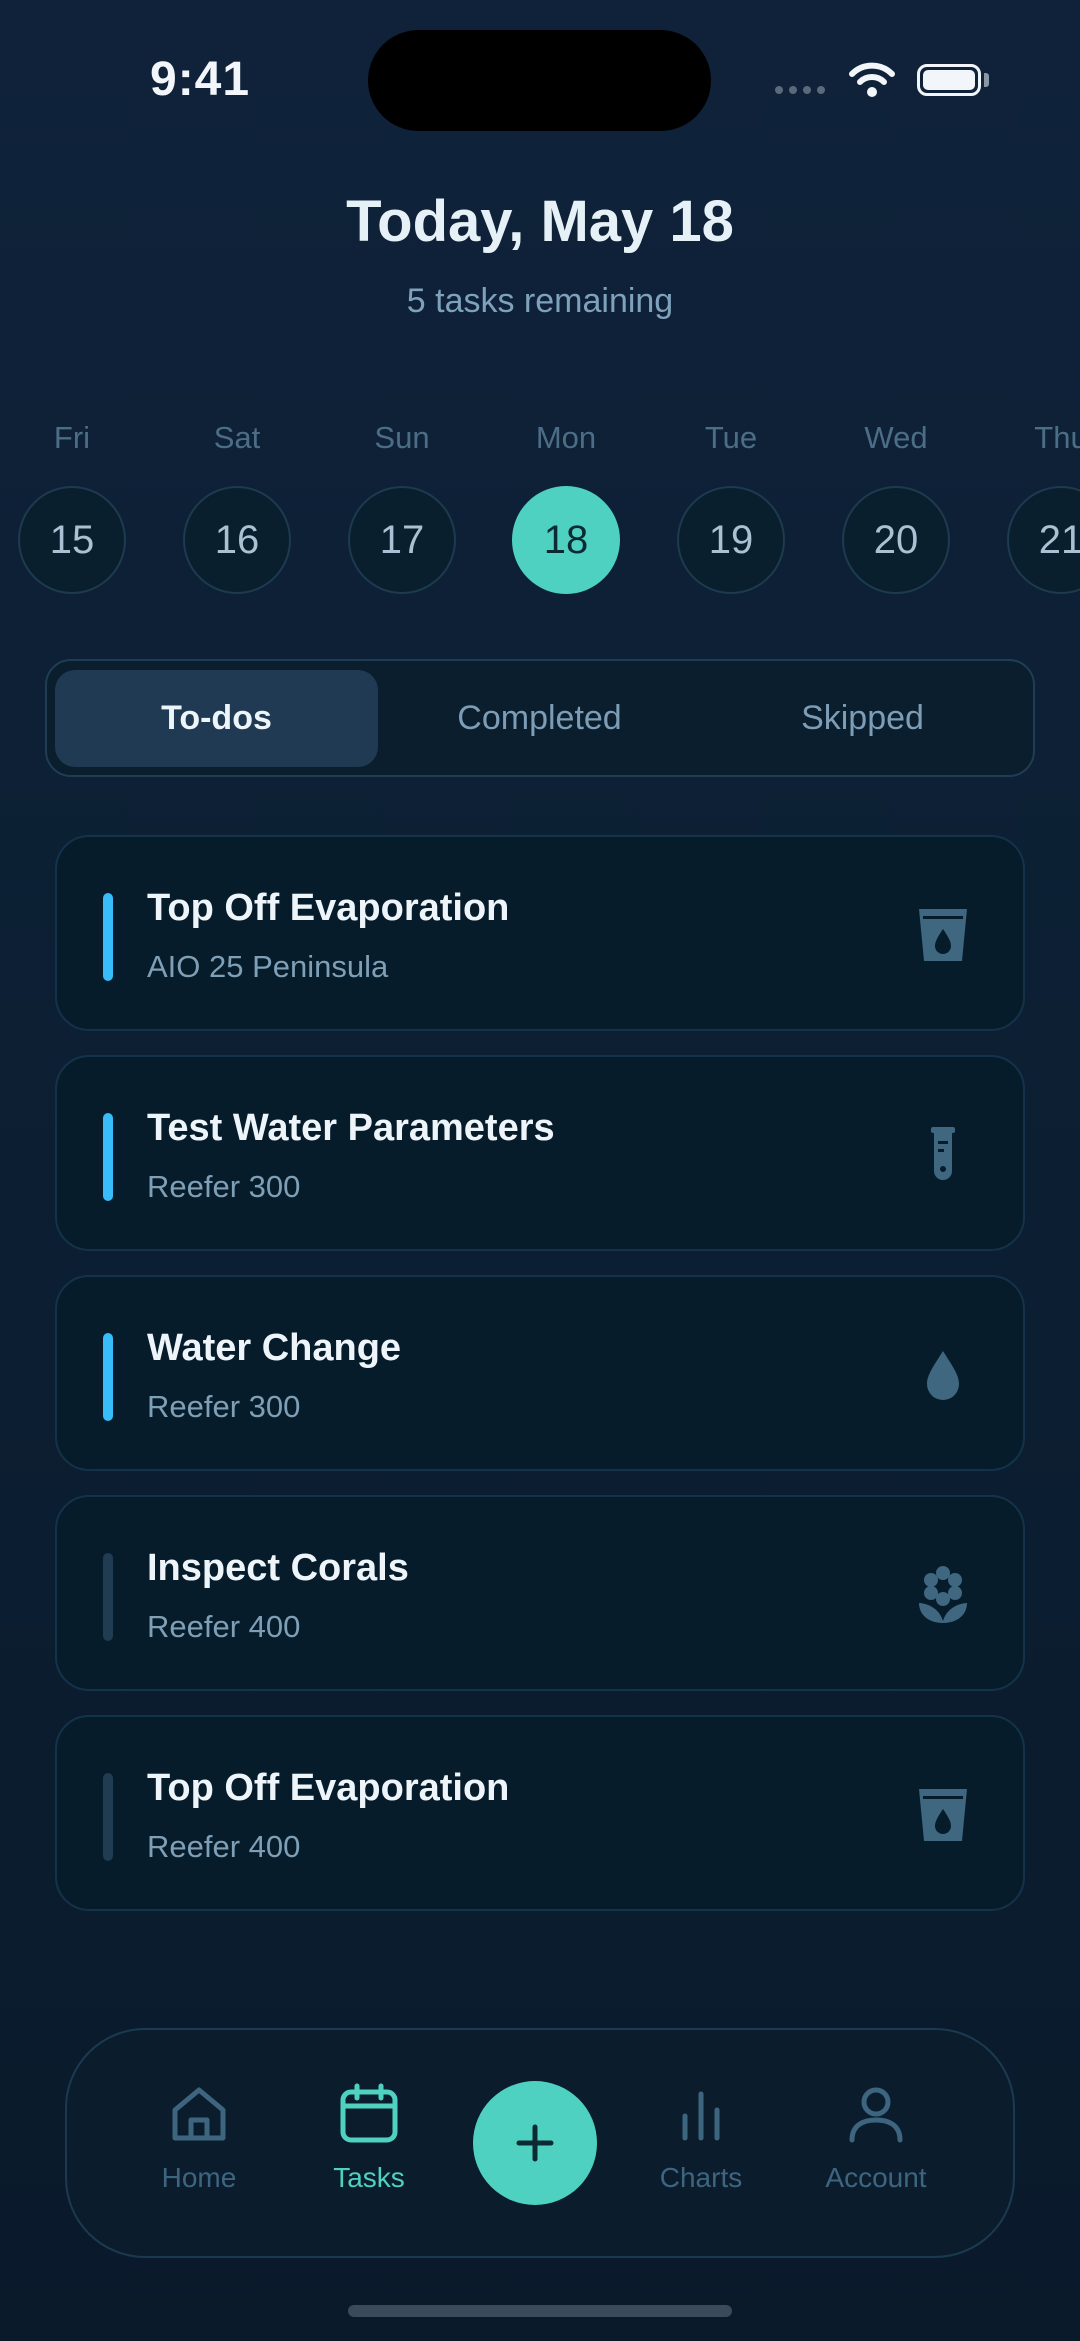 The image size is (1080, 2341). I want to click on tab-completed: Completed, so click(539, 718).